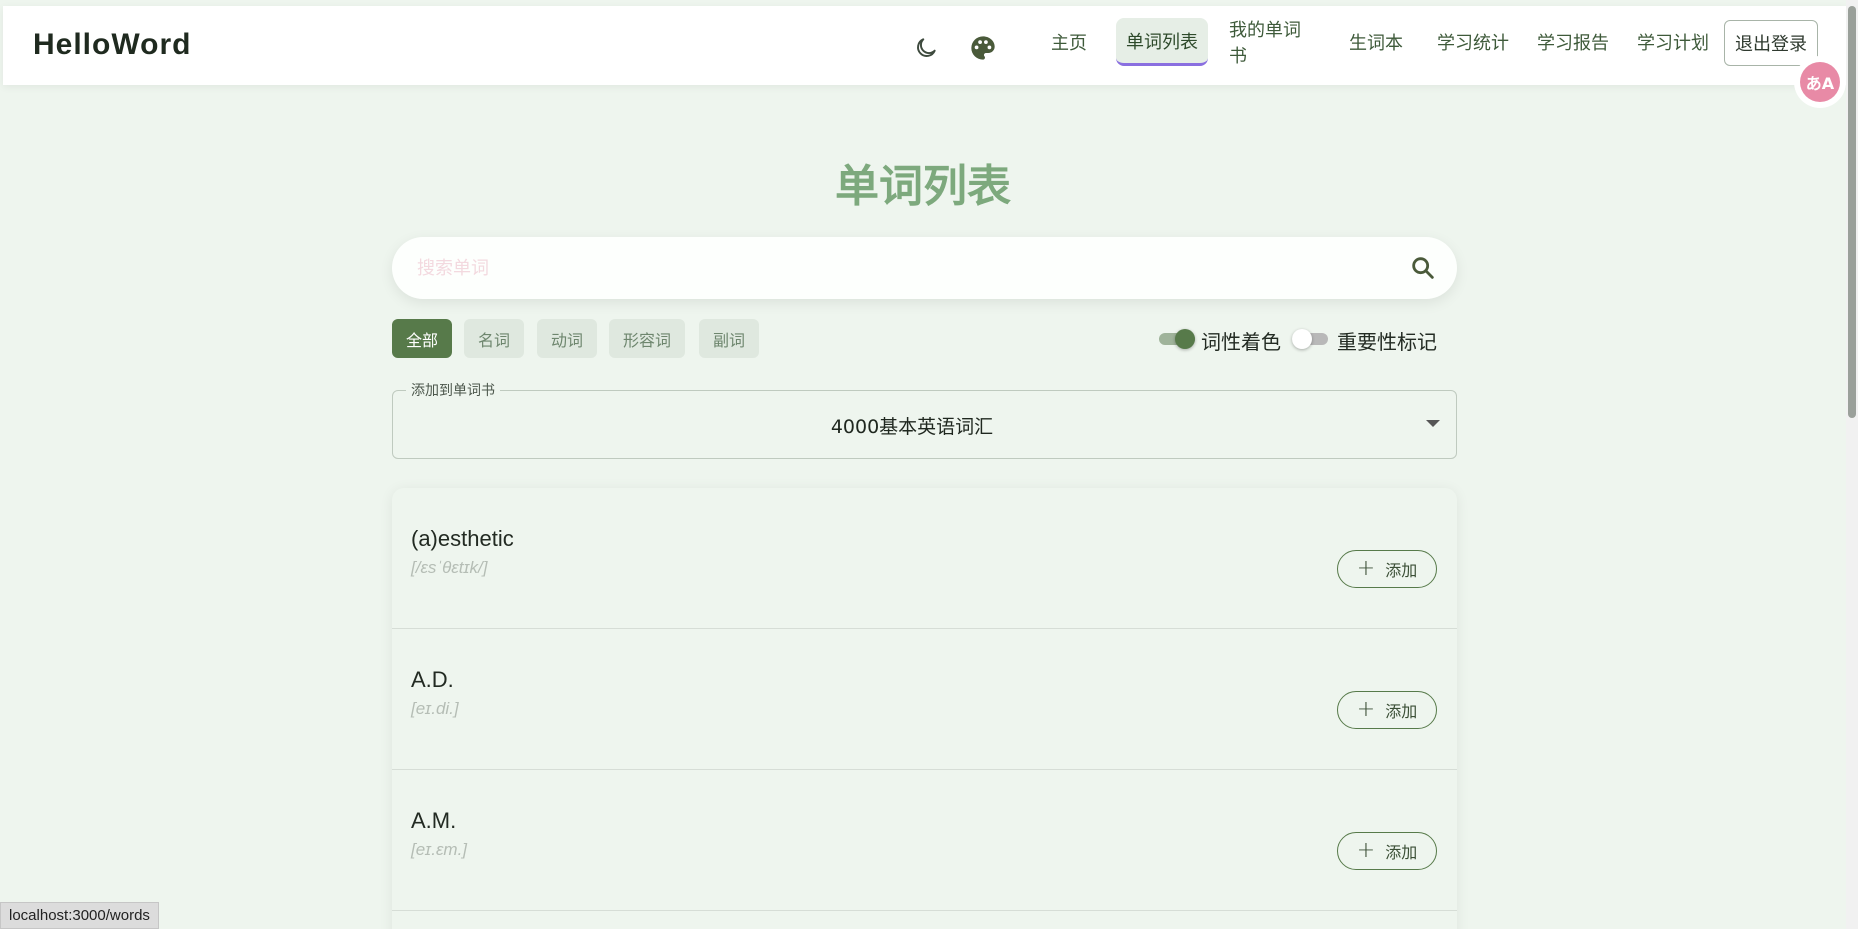  What do you see at coordinates (1771, 43) in the screenshot?
I see `logout-button: 退出登录` at bounding box center [1771, 43].